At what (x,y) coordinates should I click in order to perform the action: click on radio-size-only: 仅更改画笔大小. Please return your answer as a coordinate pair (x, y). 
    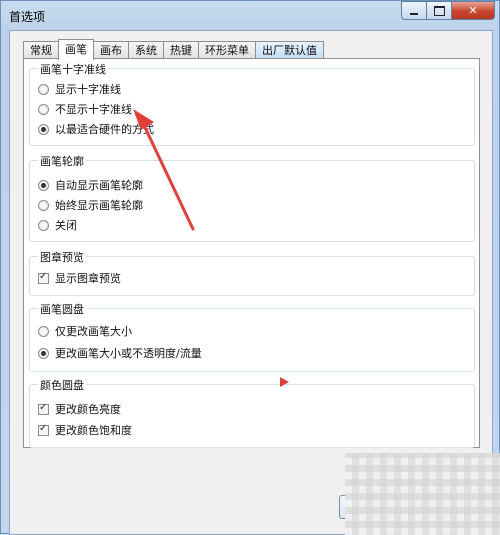
    Looking at the image, I should click on (85, 331).